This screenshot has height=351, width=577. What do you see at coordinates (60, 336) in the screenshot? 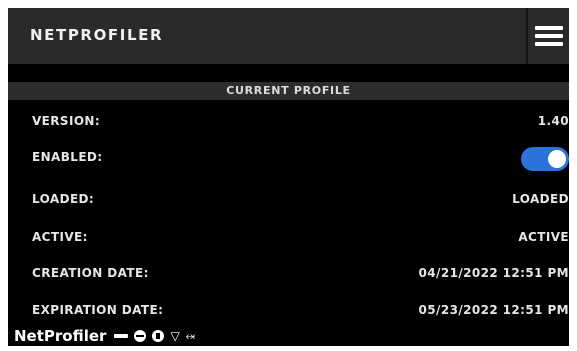
I see `footer-app-name: NetProfiler` at bounding box center [60, 336].